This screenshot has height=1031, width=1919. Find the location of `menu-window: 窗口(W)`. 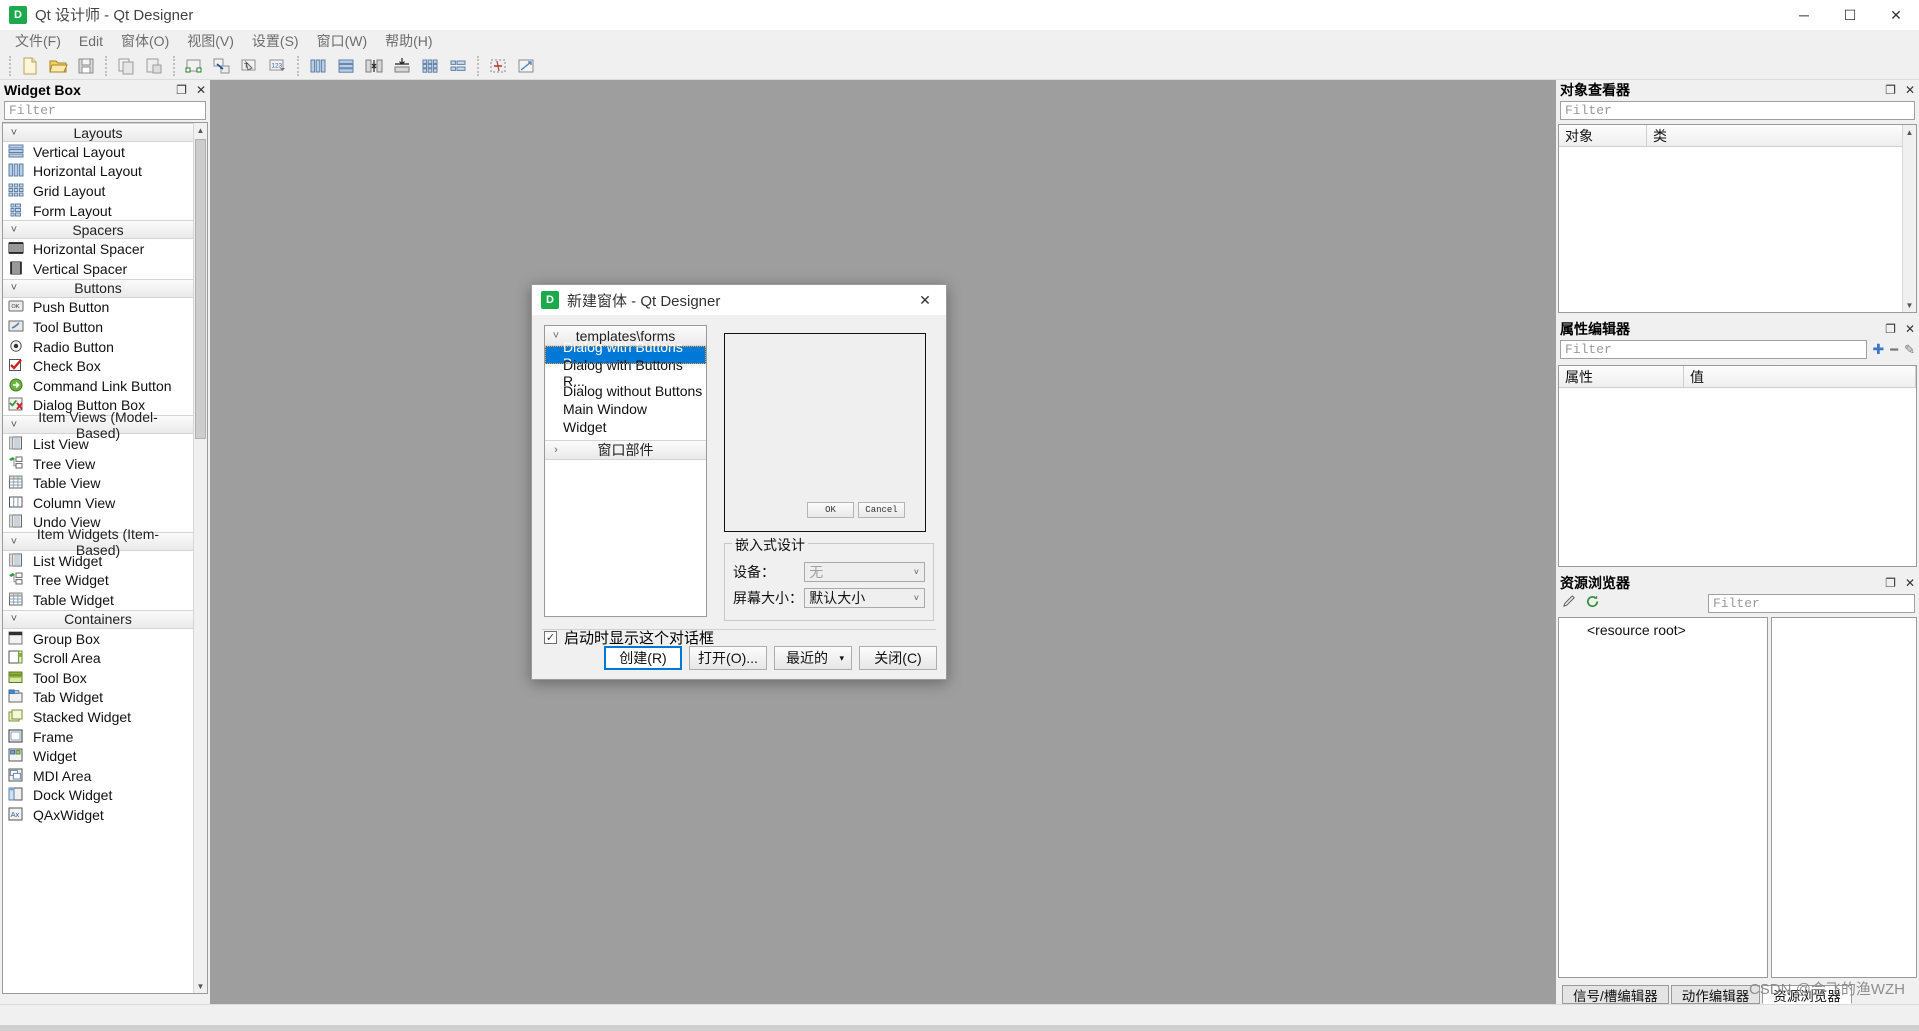

menu-window: 窗口(W) is located at coordinates (342, 41).